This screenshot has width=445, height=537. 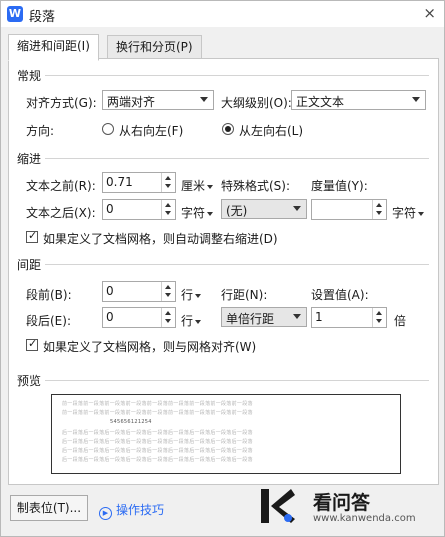 I want to click on radio-selected-dot, so click(x=228, y=129).